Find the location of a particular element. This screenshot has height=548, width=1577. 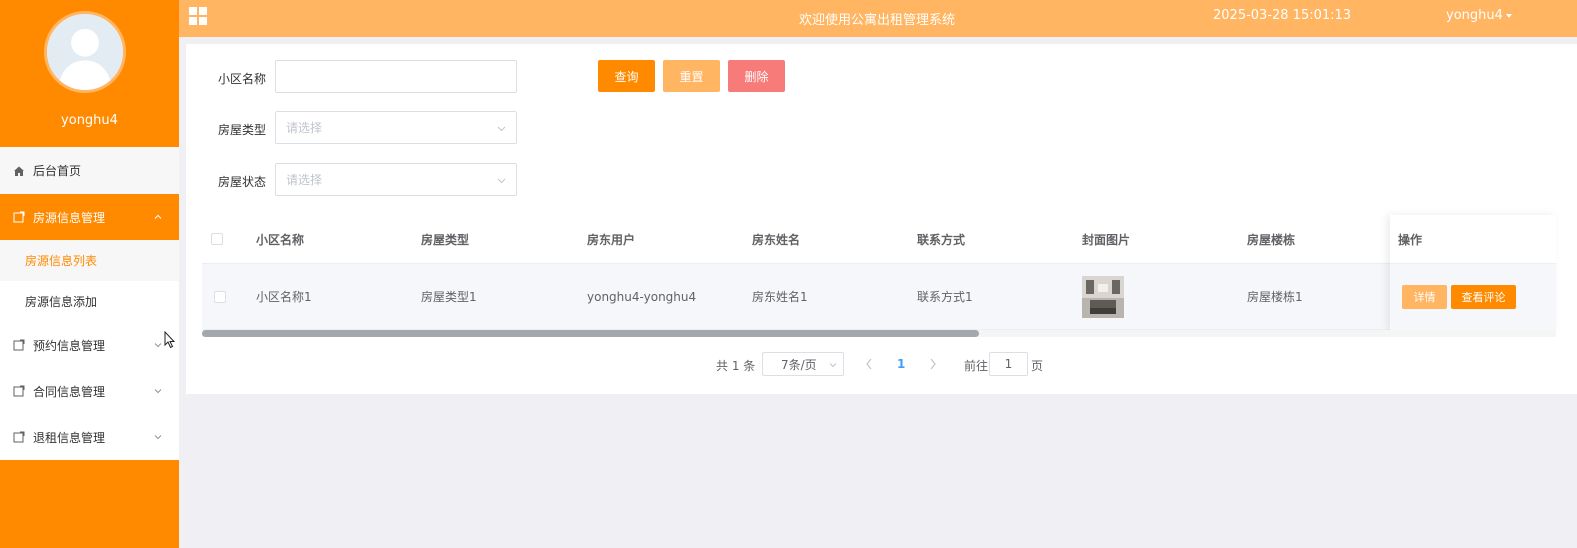

horizontal-scrollbar is located at coordinates (879, 333).